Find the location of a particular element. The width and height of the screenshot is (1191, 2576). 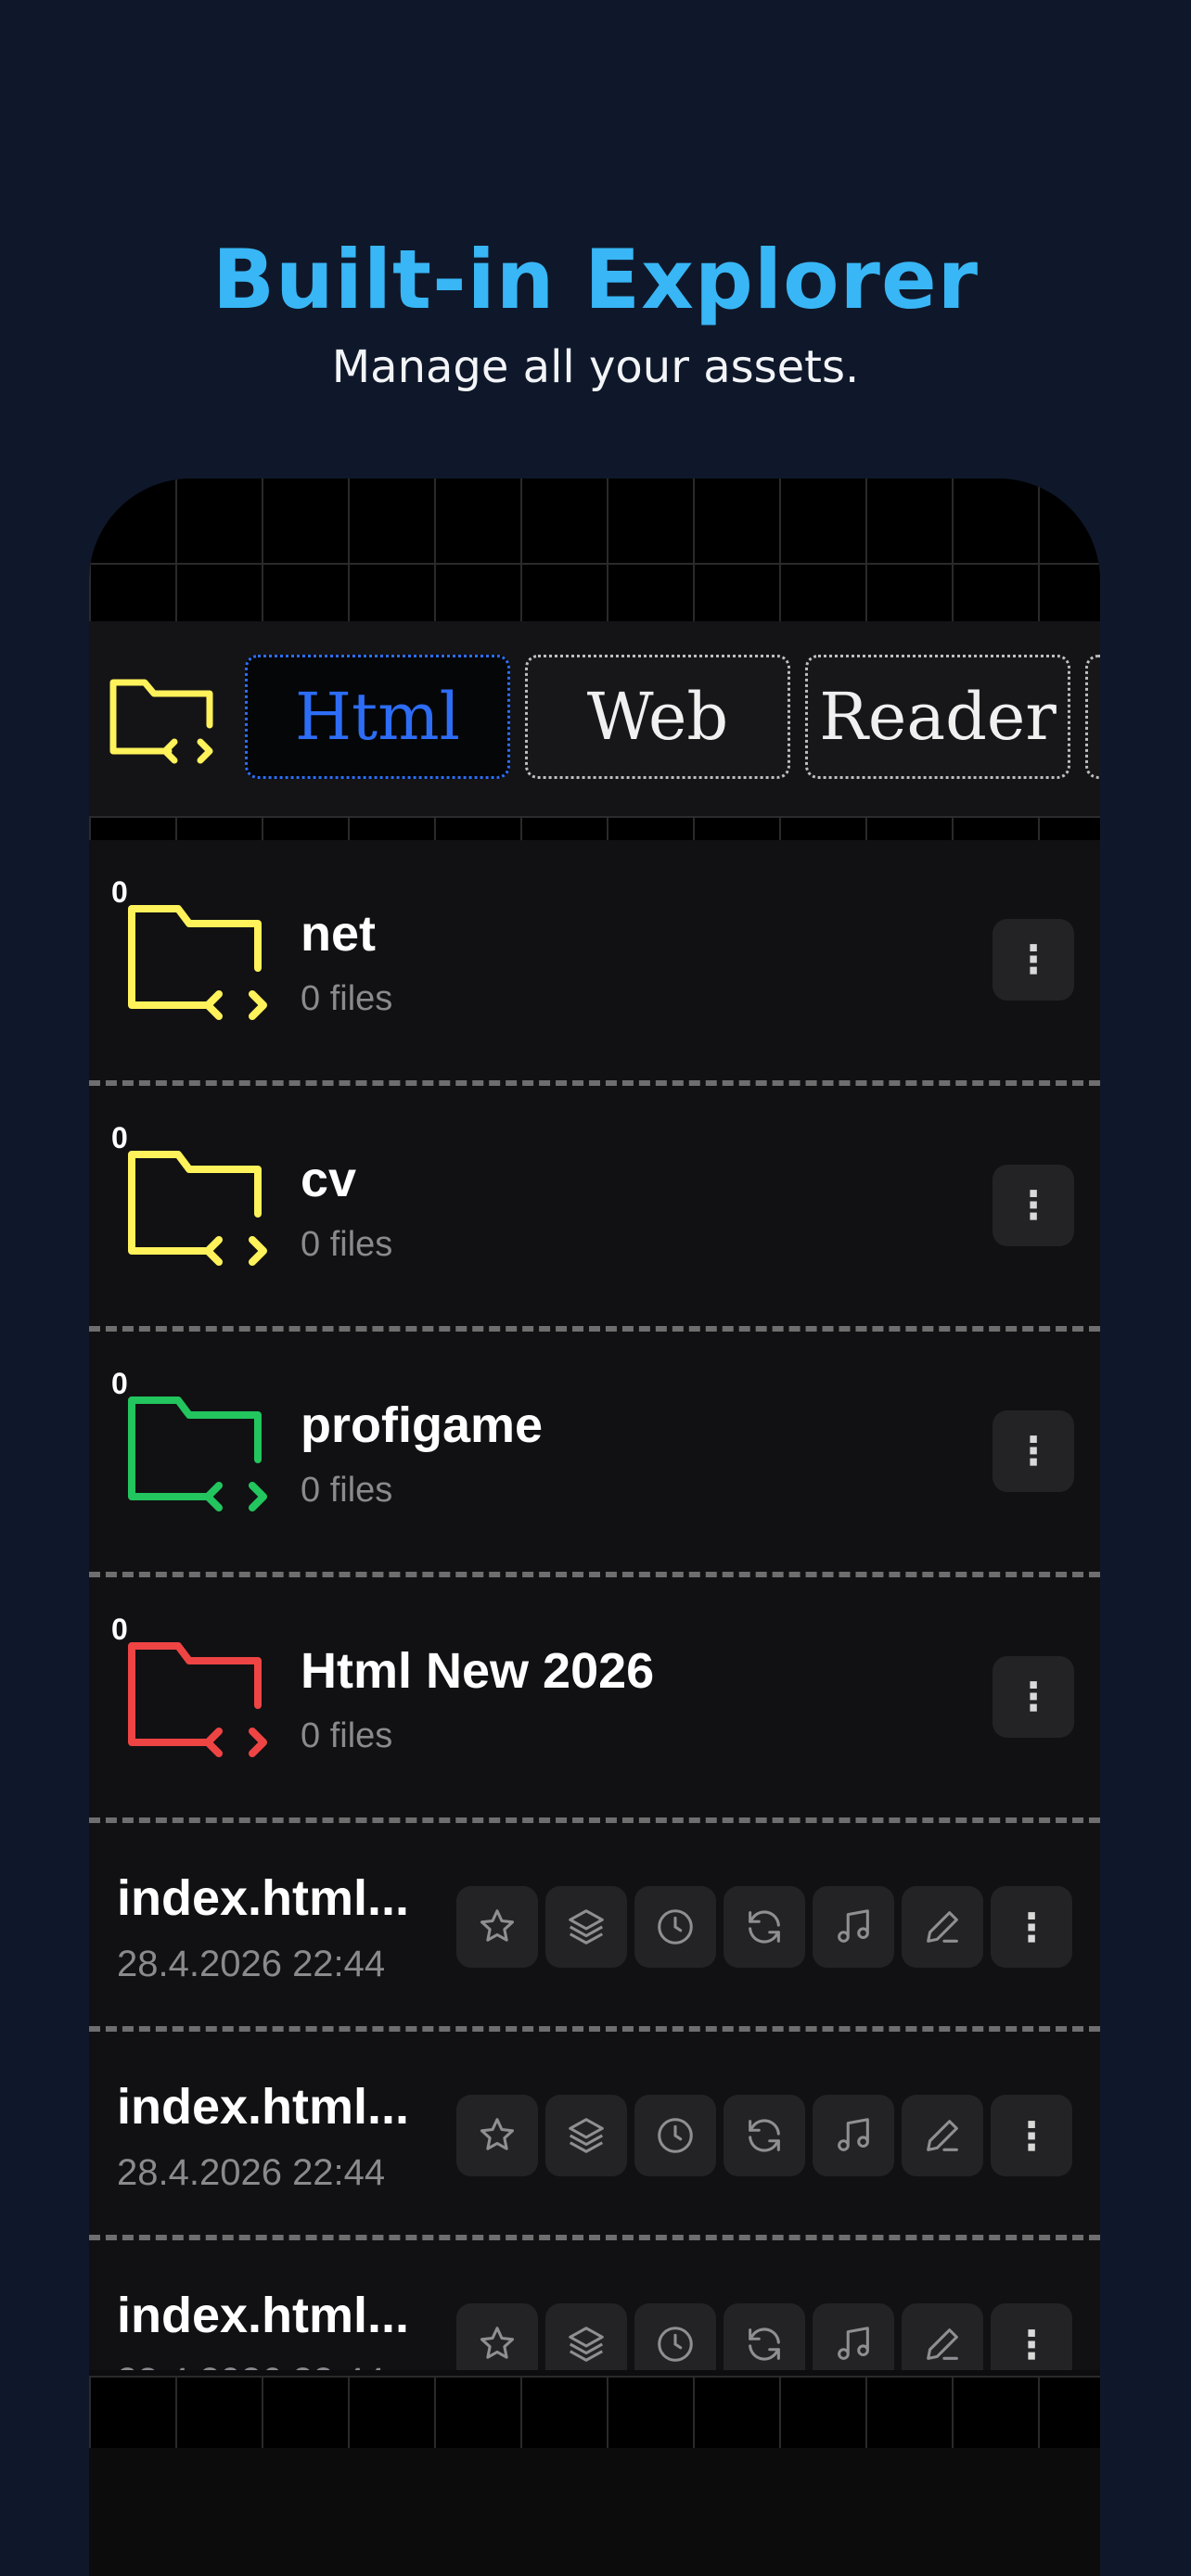

folder-row-html-new-2026: 0 Html New 2026 0 files ⋮ is located at coordinates (594, 1700).